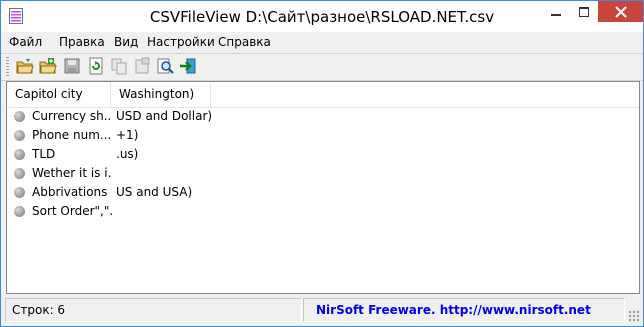 This screenshot has height=327, width=644. I want to click on row-cell-2: +1), so click(127, 135).